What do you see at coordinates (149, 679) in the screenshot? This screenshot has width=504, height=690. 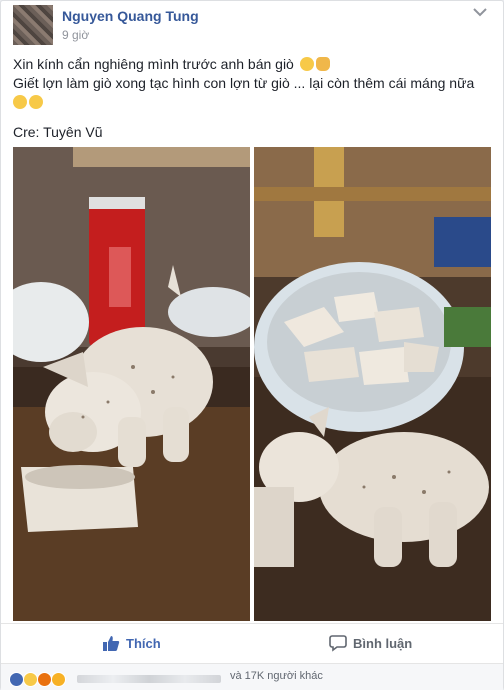 I see `reactor-names-blurred` at bounding box center [149, 679].